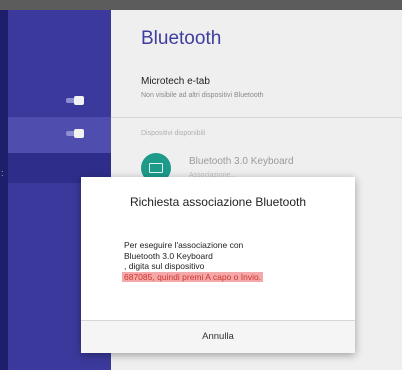 The image size is (402, 370). What do you see at coordinates (184, 245) in the screenshot?
I see `message-line: Per eseguire l'associazione con` at bounding box center [184, 245].